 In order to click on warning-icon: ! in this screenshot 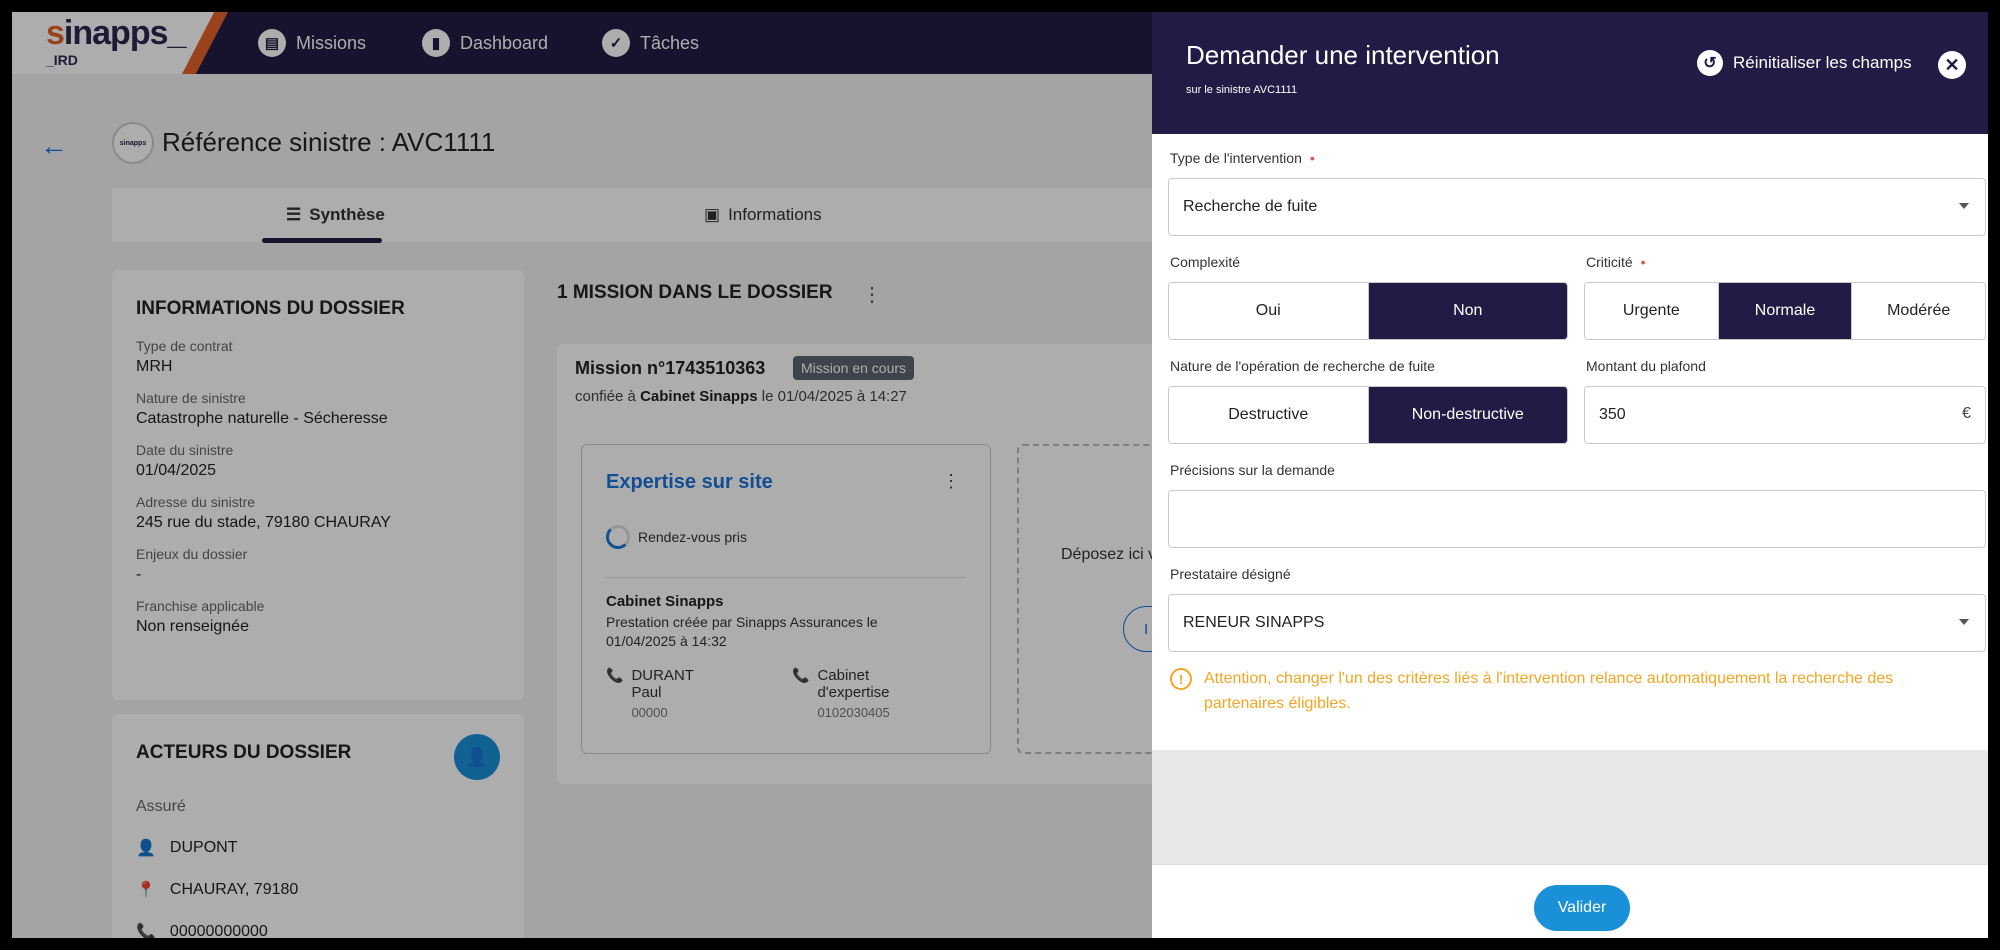, I will do `click(1181, 679)`.